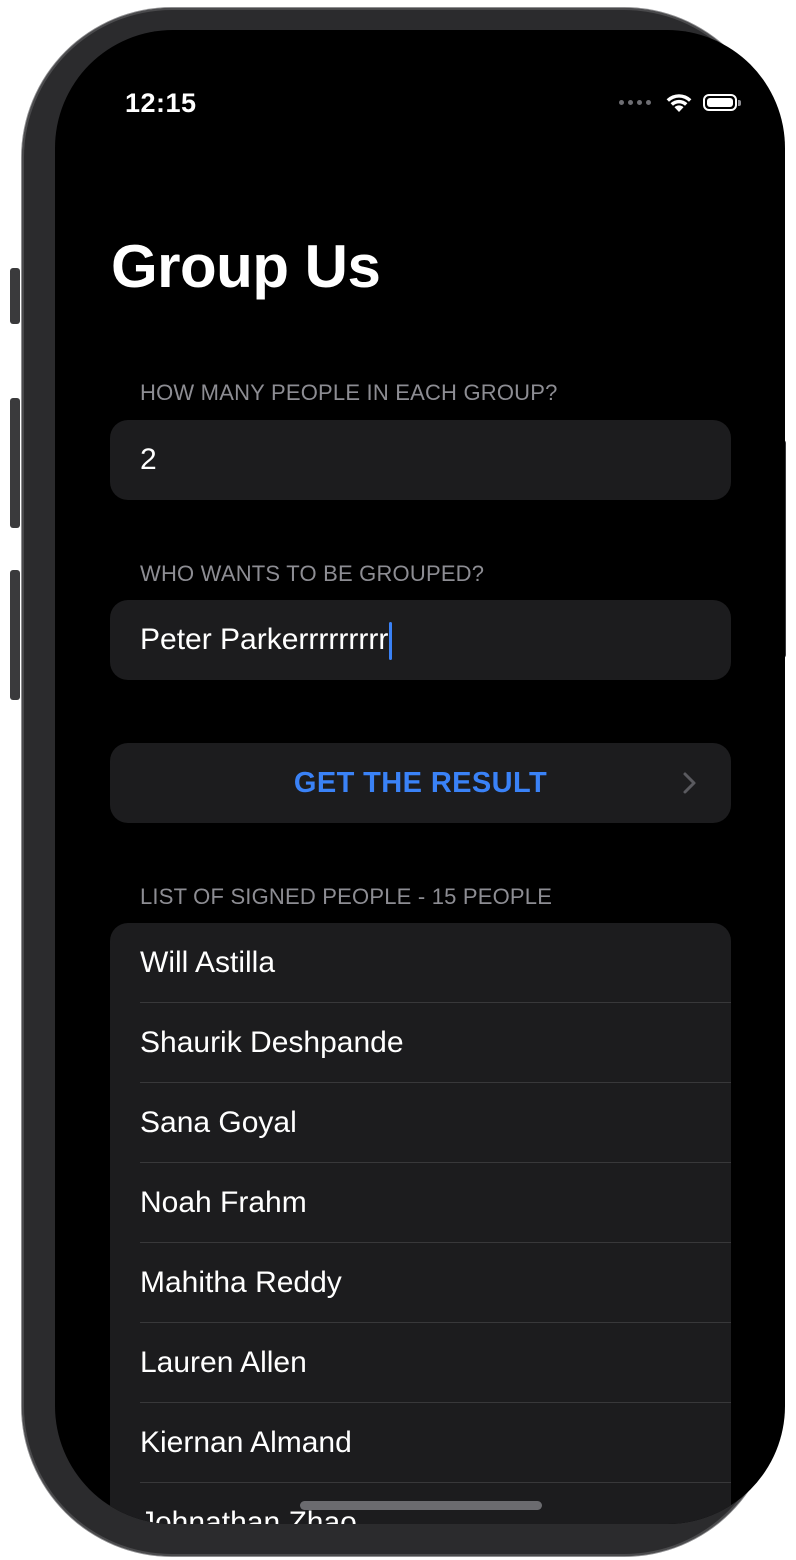 The height and width of the screenshot is (1560, 796). I want to click on list-item: Noah Frahm, so click(420, 1203).